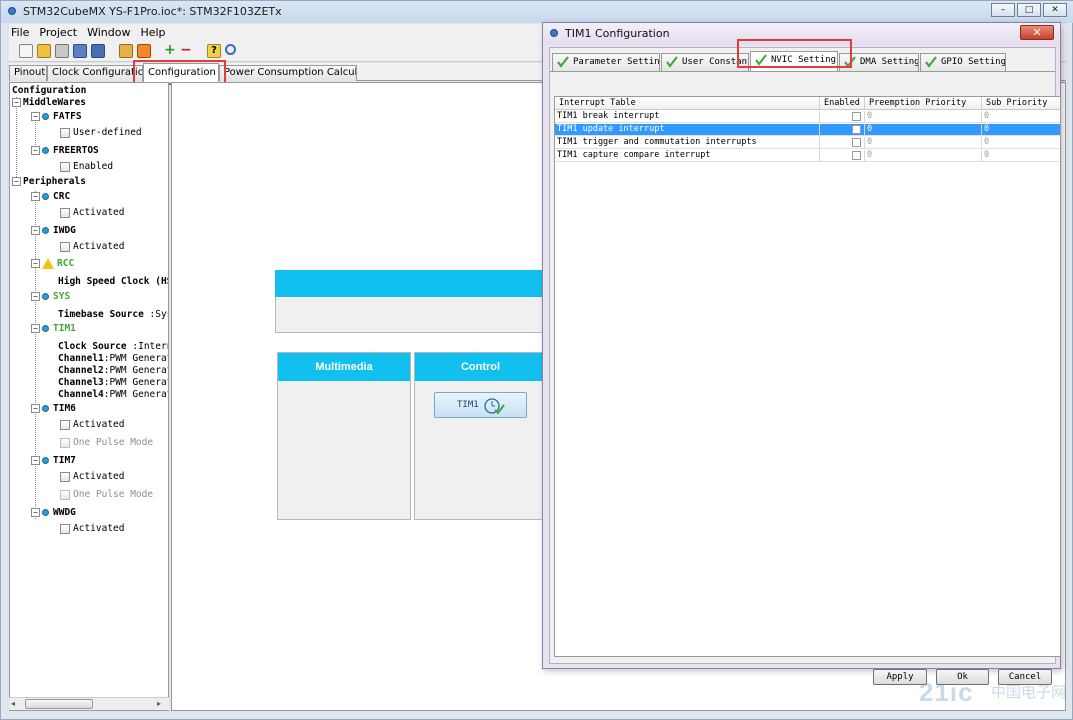  Describe the element at coordinates (65, 476) in the screenshot. I see `tim7-activated-checkbox` at that location.